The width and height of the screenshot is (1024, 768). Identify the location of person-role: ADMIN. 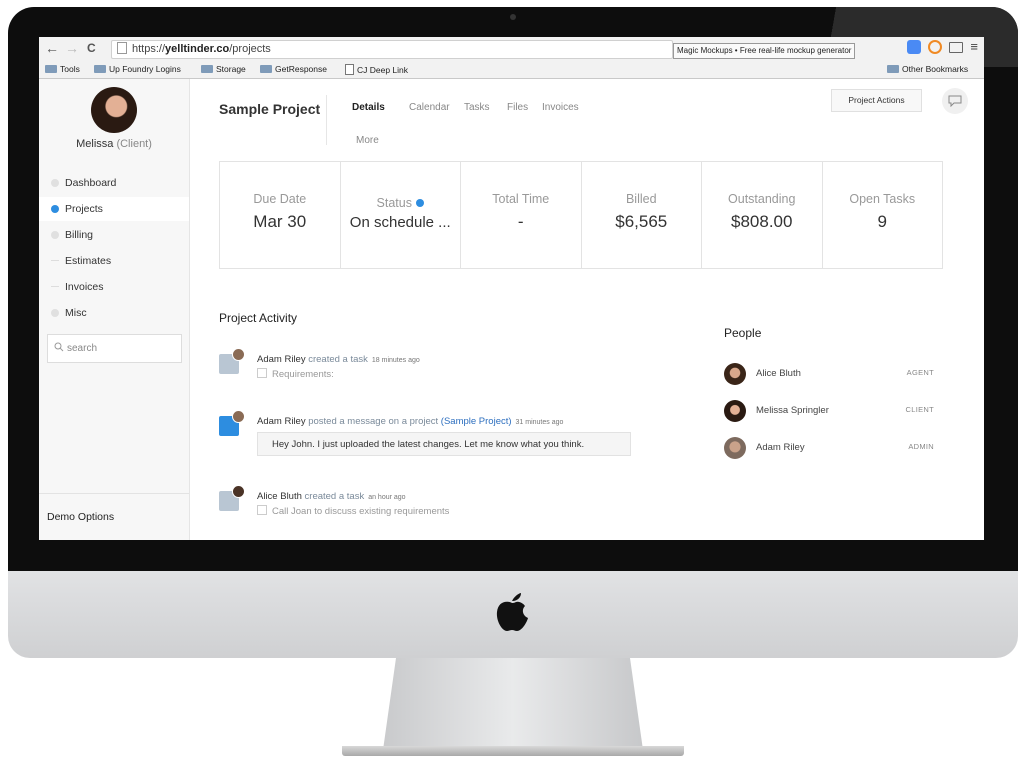
(921, 446).